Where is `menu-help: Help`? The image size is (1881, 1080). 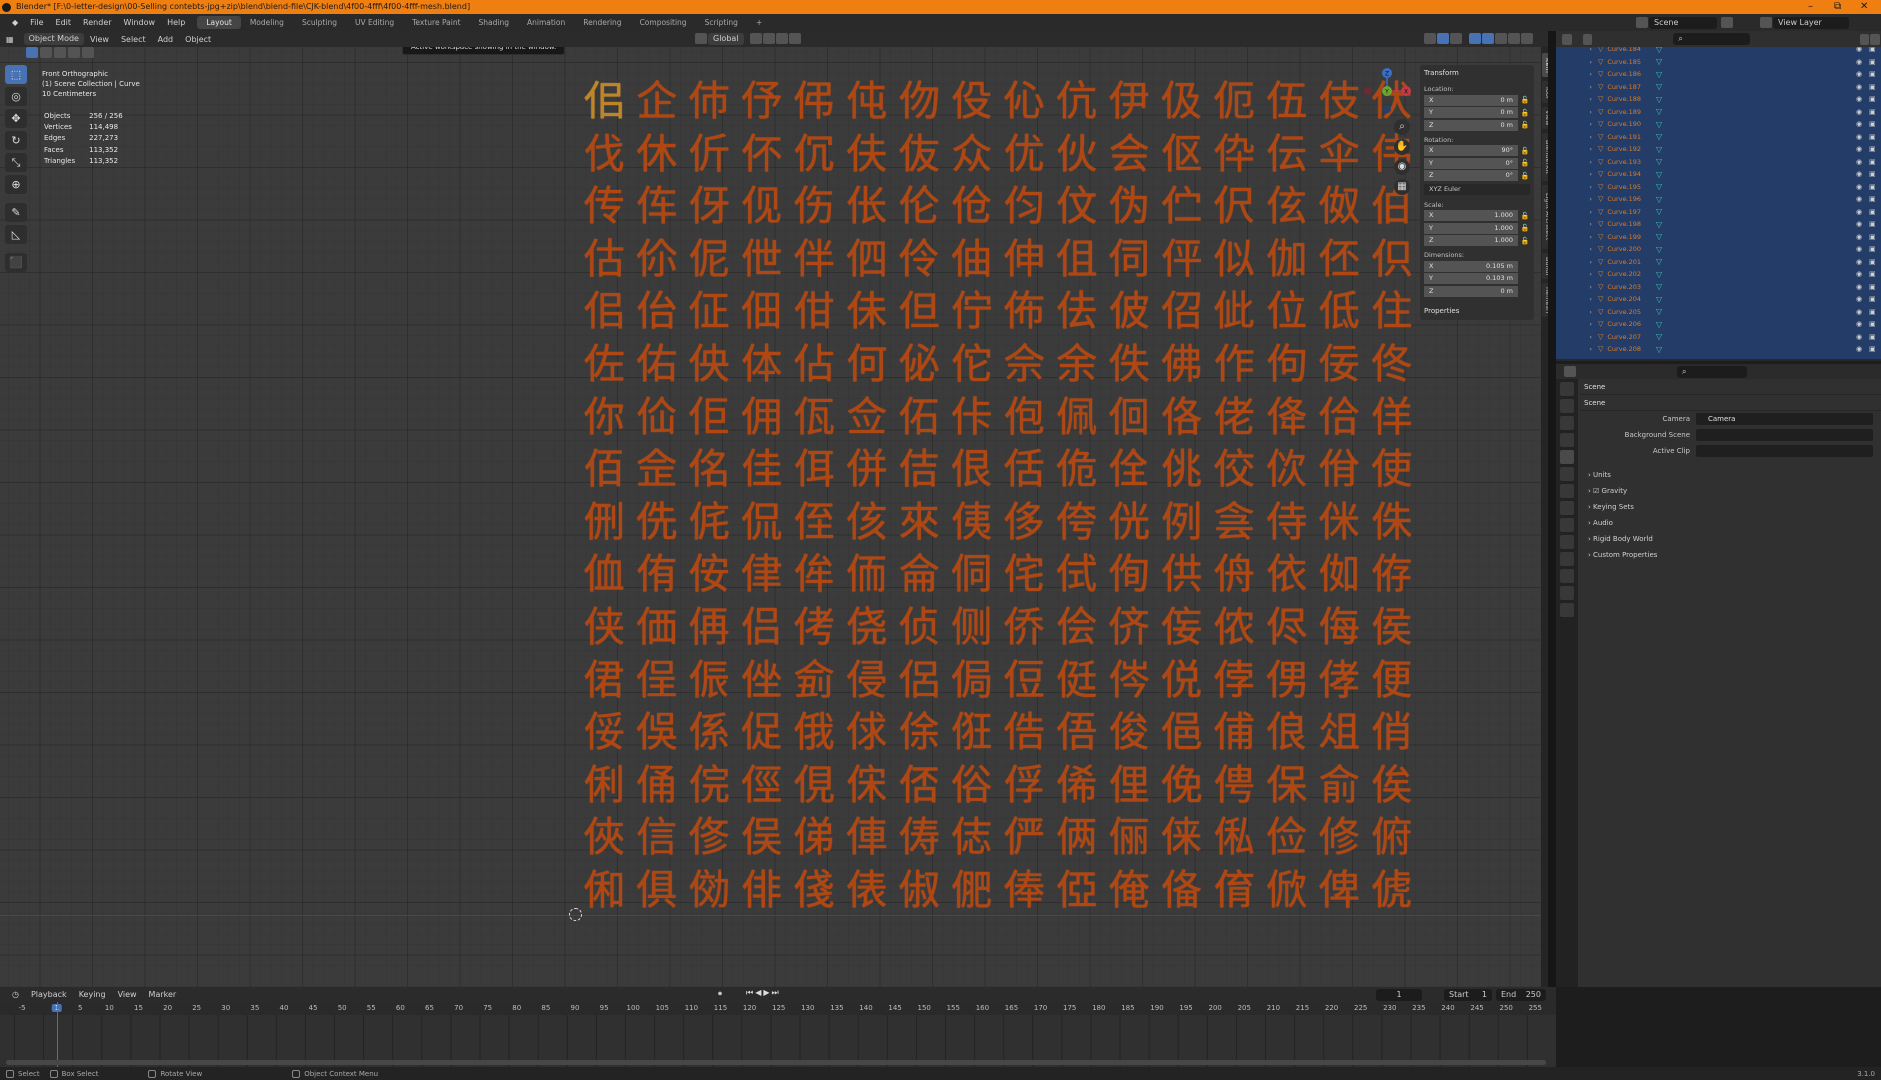 menu-help: Help is located at coordinates (176, 22).